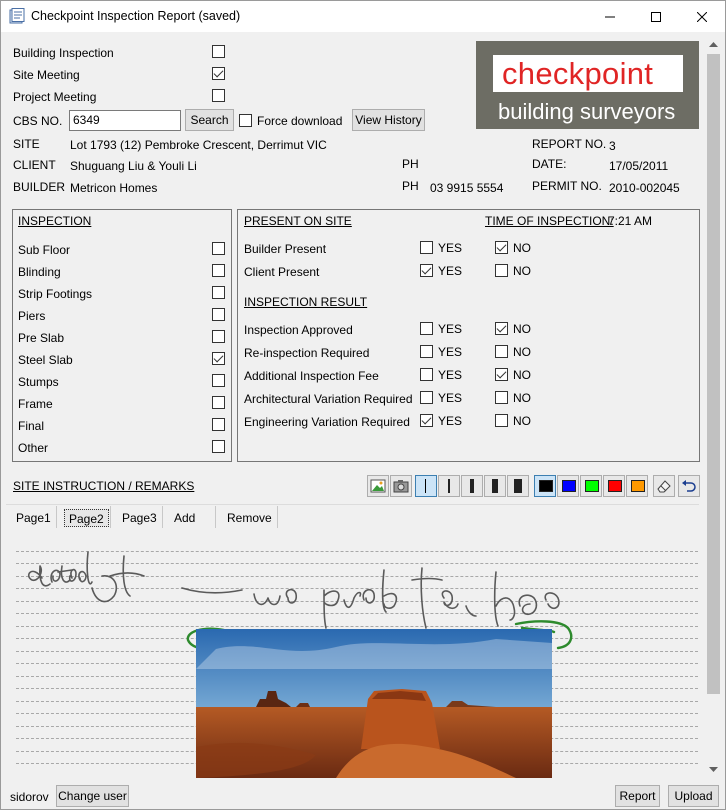  Describe the element at coordinates (38, 382) in the screenshot. I see `stumps-label: Stumps` at that location.